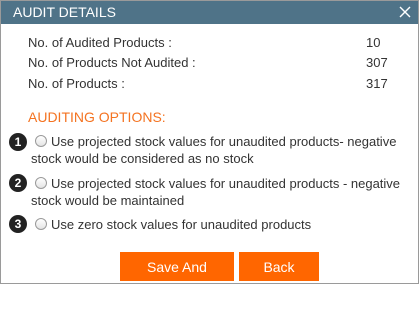 The image size is (419, 311). I want to click on not-audited-products-value: 307, so click(377, 62).